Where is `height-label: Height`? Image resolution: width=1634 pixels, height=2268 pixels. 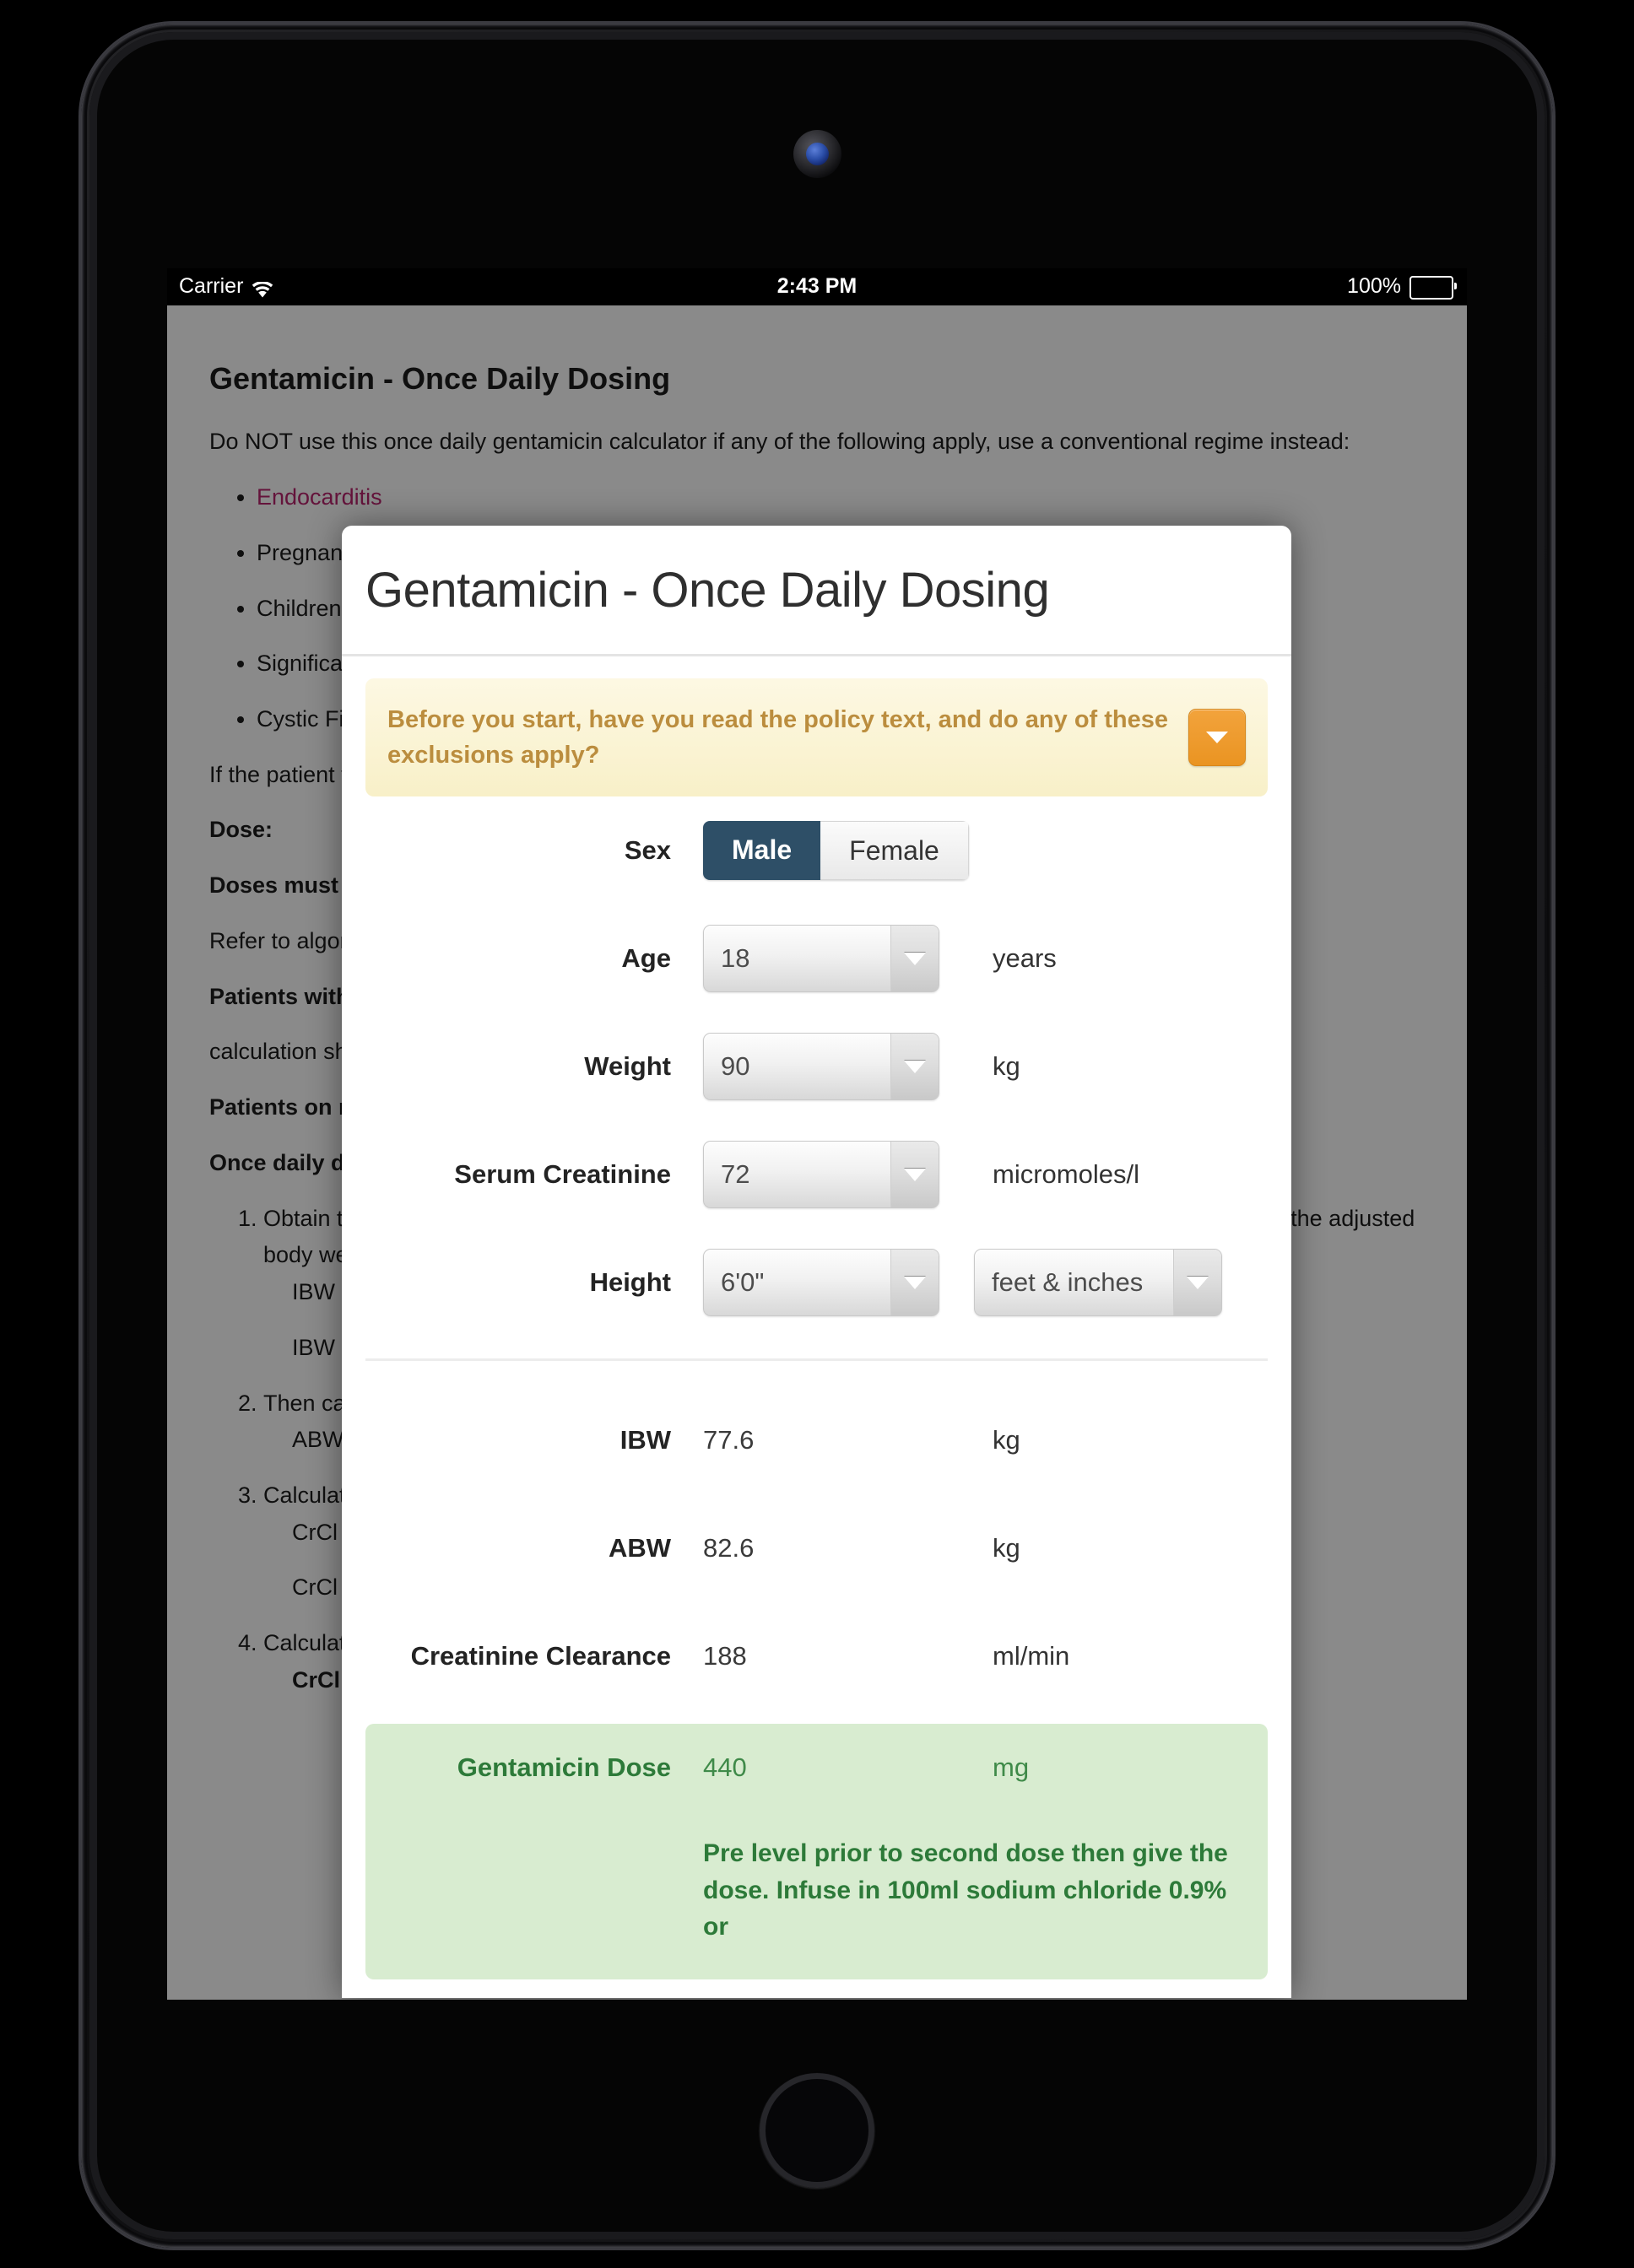
height-label: Height is located at coordinates (630, 1282).